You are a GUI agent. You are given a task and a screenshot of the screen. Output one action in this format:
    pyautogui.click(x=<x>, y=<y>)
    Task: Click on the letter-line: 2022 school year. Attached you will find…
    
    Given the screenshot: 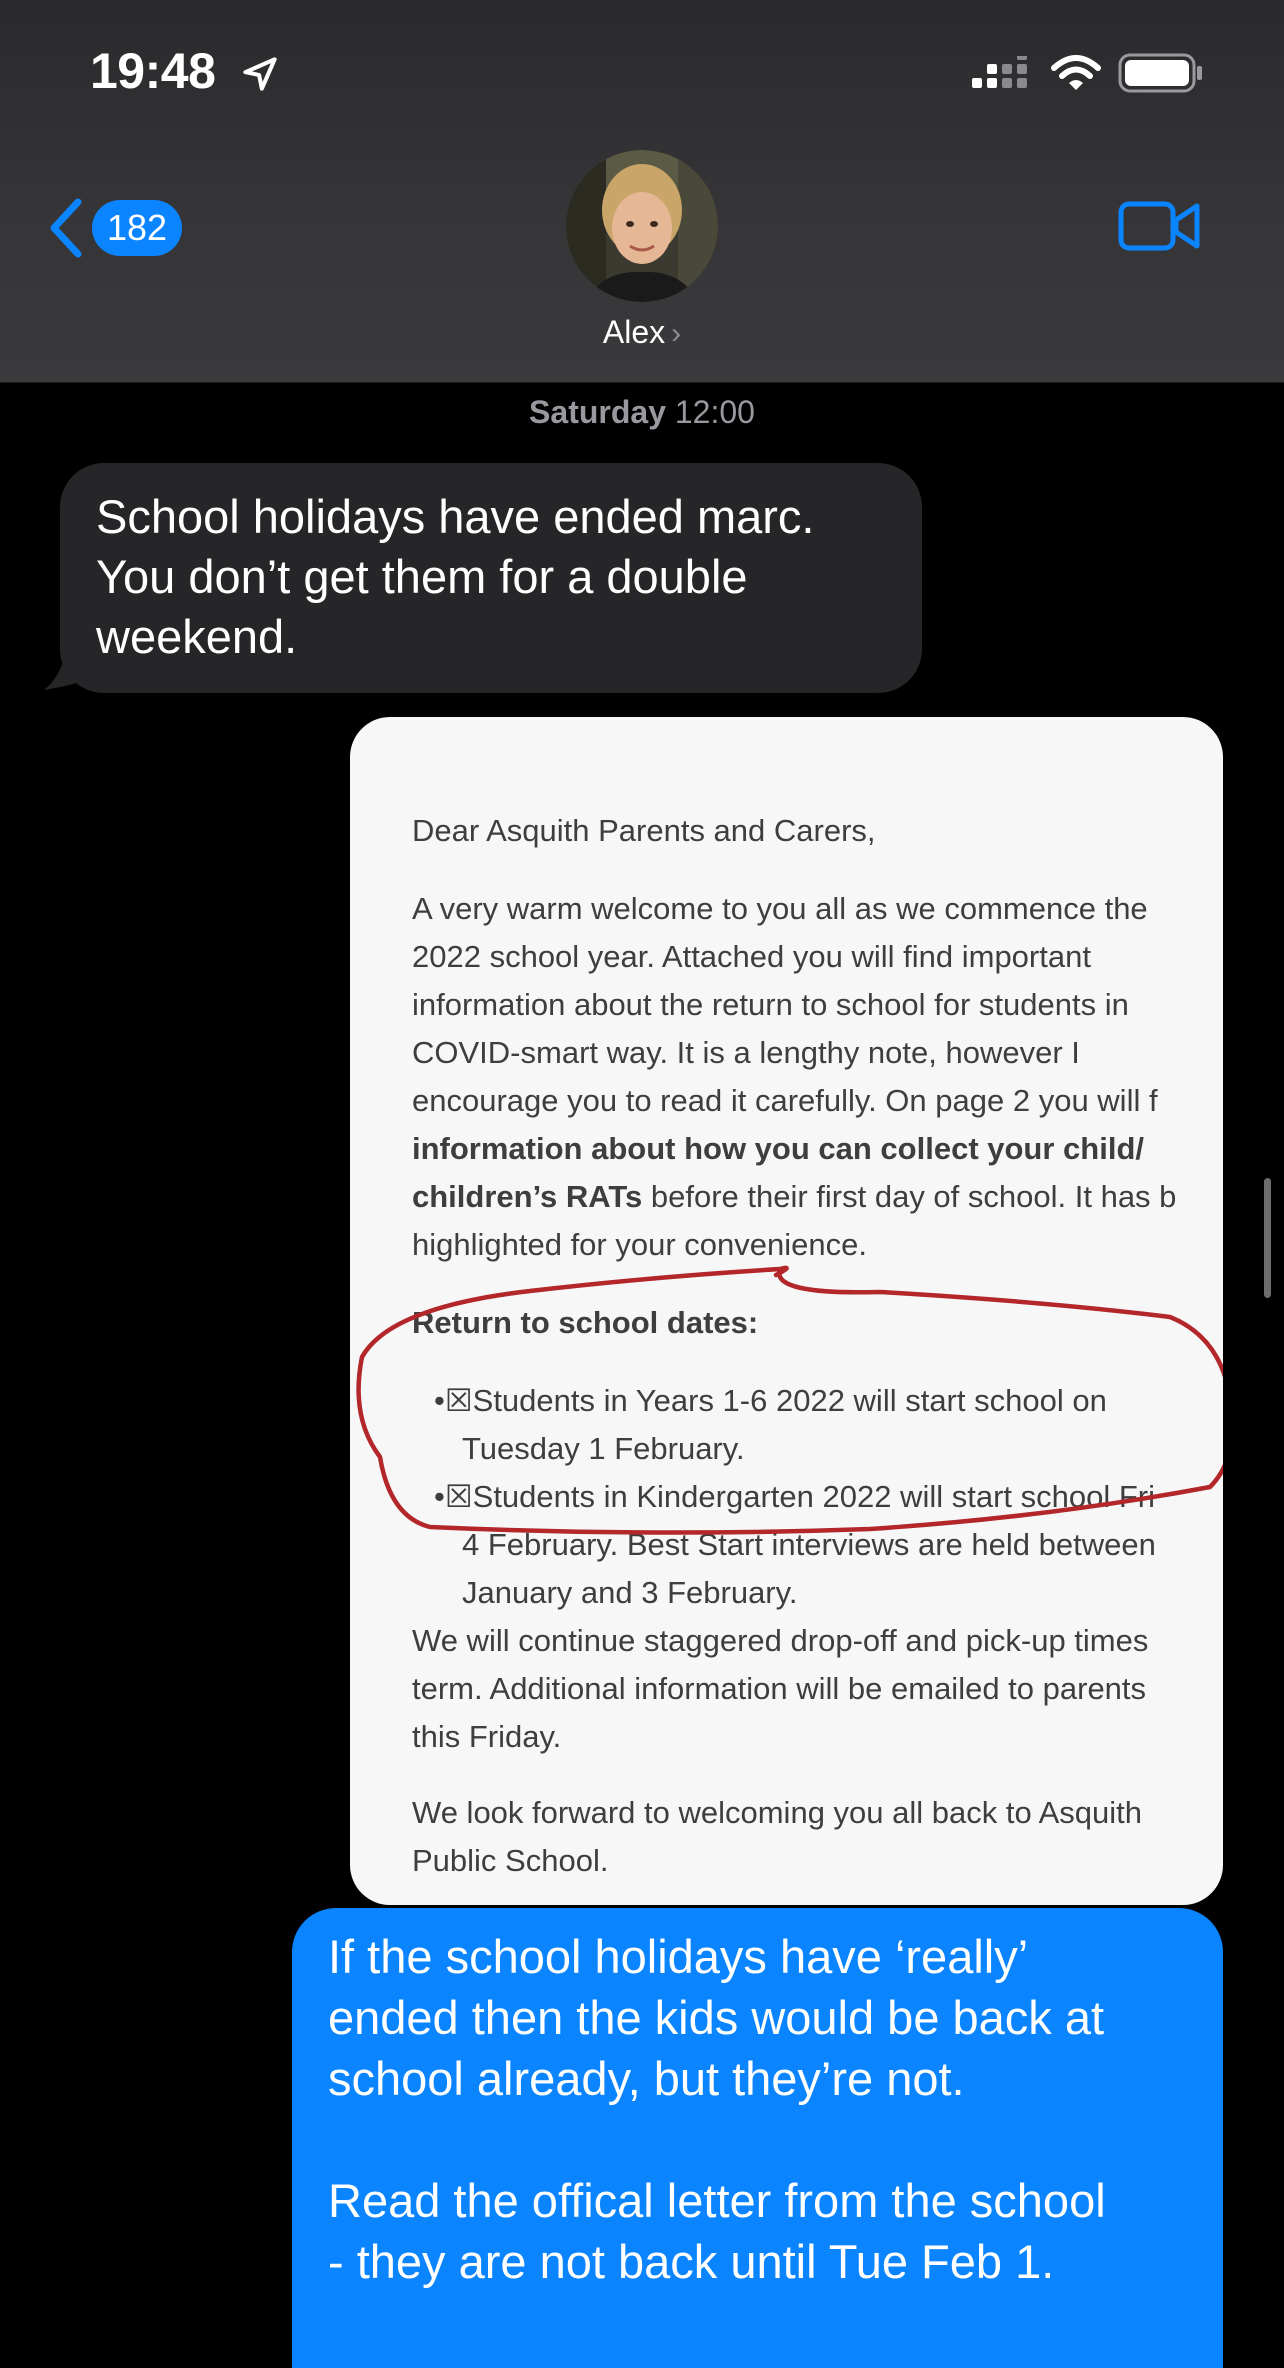 What is the action you would take?
    pyautogui.click(x=751, y=956)
    